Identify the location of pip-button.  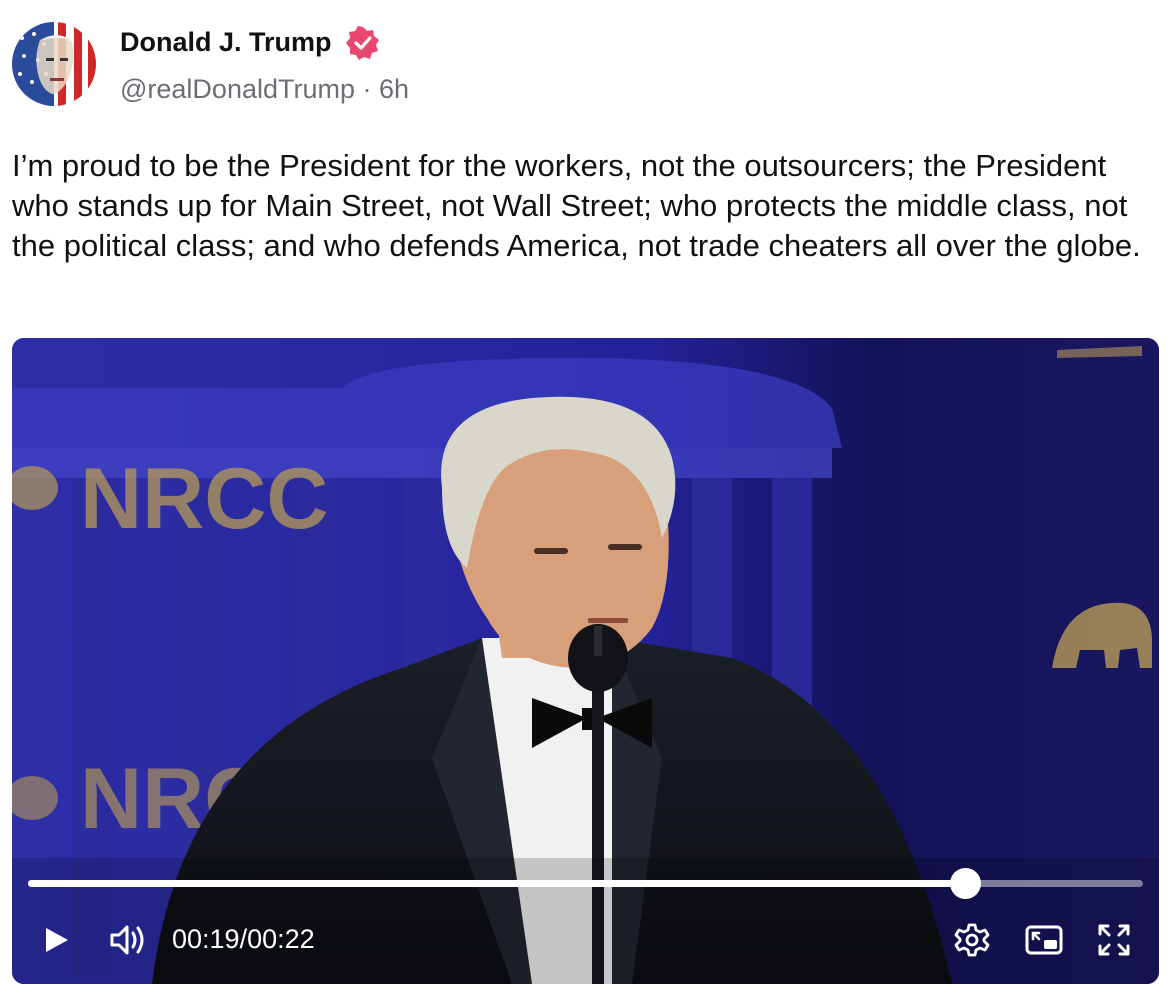
(1044, 940).